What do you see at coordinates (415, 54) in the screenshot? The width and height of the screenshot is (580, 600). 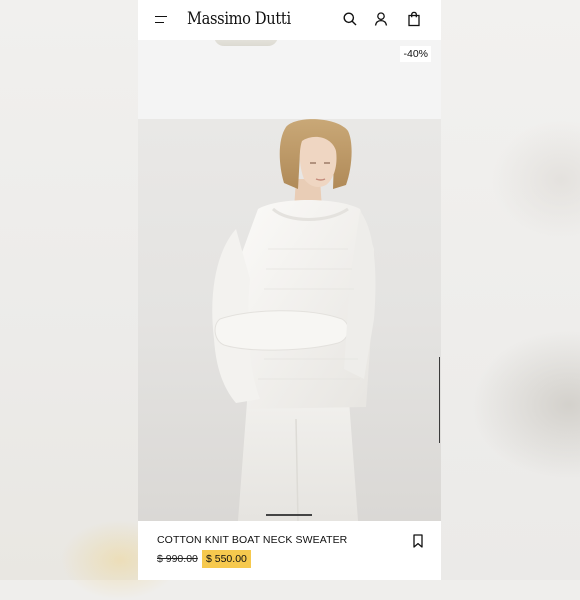 I see `discount-badge: -40%` at bounding box center [415, 54].